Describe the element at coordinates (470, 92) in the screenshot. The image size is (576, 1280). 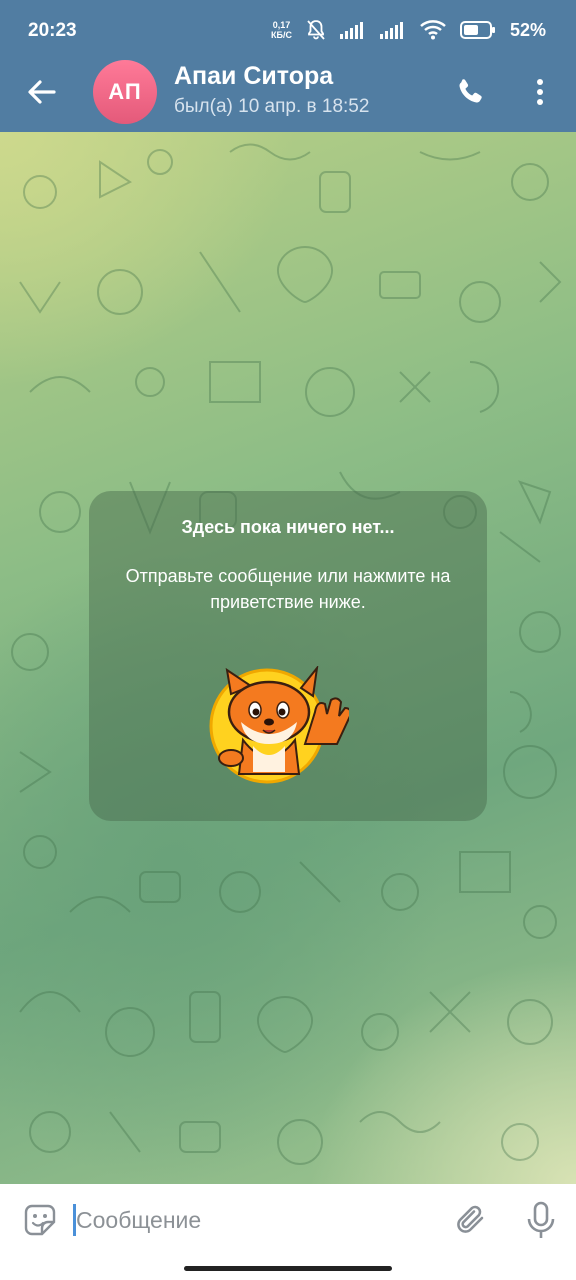
I see `phone-icon` at that location.